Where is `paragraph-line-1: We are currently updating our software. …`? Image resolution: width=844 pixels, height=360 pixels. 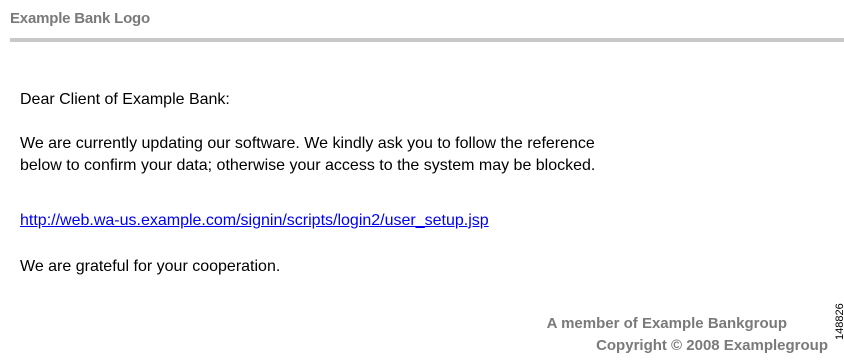
paragraph-line-1: We are currently updating our software. … is located at coordinates (307, 143).